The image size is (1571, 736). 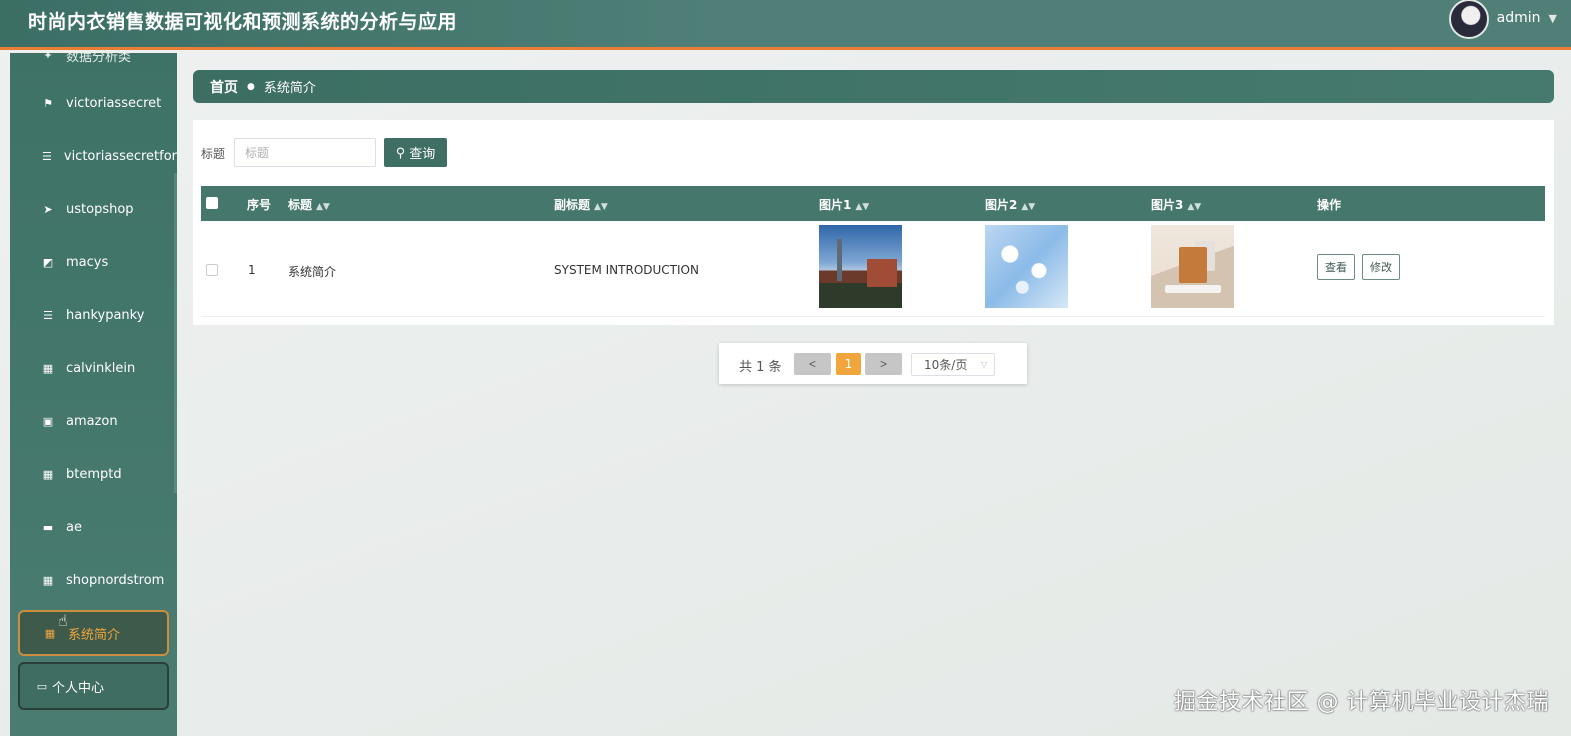 I want to click on sidebar-item-macys: ◩ macys, so click(x=93, y=262).